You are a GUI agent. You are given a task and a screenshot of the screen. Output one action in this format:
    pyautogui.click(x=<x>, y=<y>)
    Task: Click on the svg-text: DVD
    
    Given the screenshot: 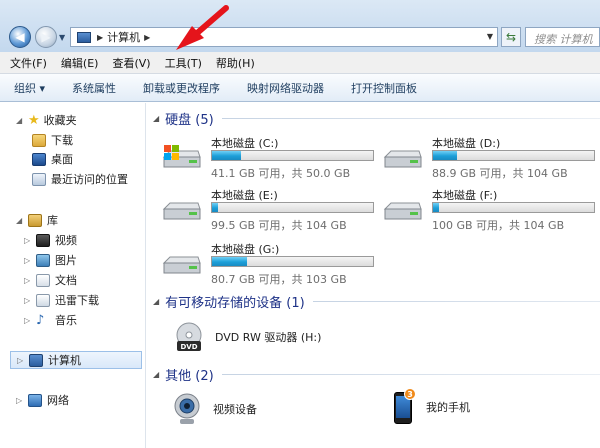 What is the action you would take?
    pyautogui.click(x=188, y=347)
    